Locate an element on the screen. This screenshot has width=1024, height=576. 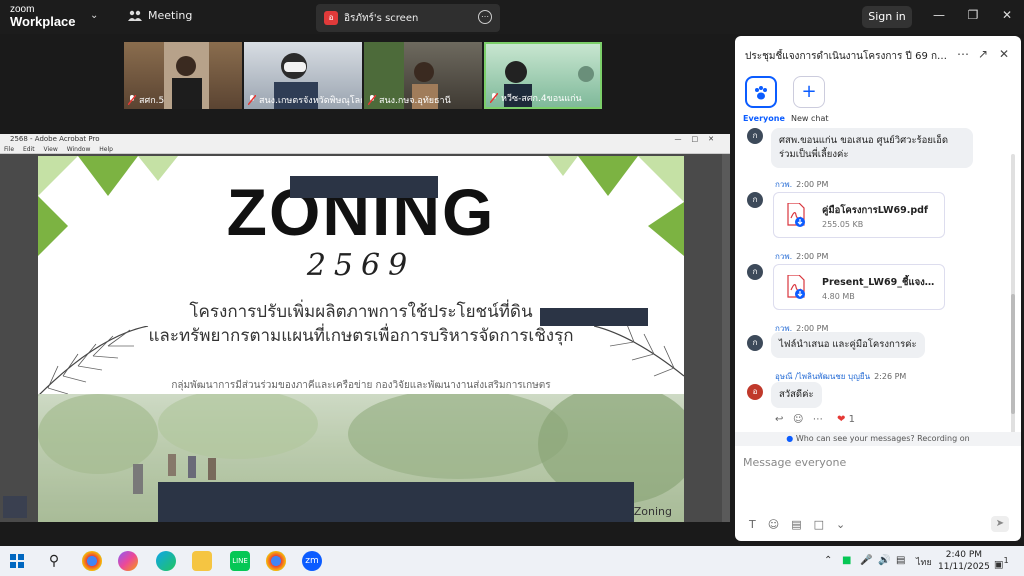
message-bubble: สวัสดีค่ะ is located at coordinates (796, 395).